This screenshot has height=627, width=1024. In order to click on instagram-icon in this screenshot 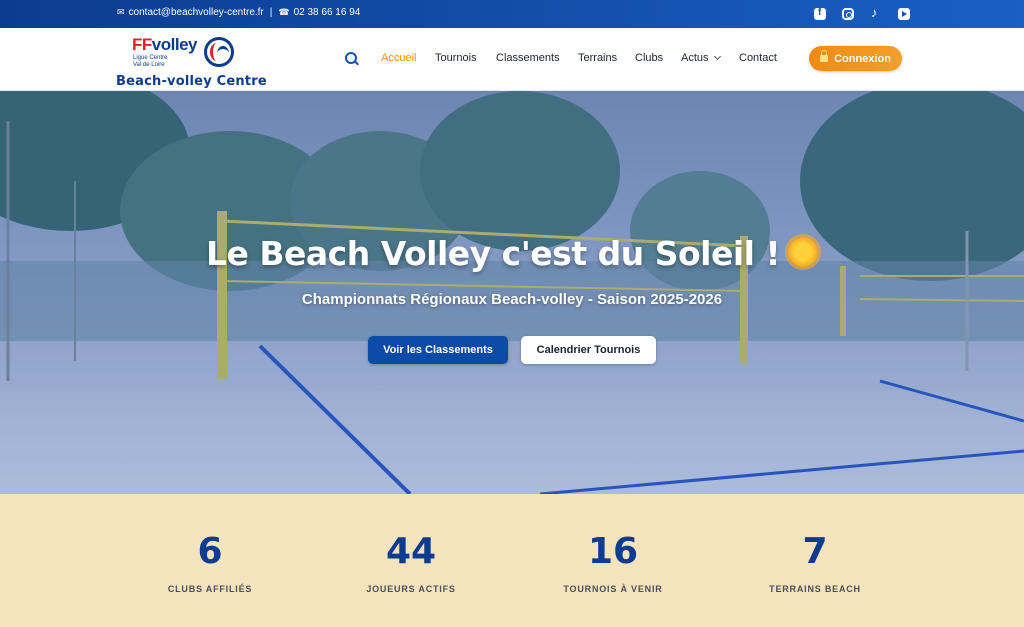, I will do `click(848, 14)`.